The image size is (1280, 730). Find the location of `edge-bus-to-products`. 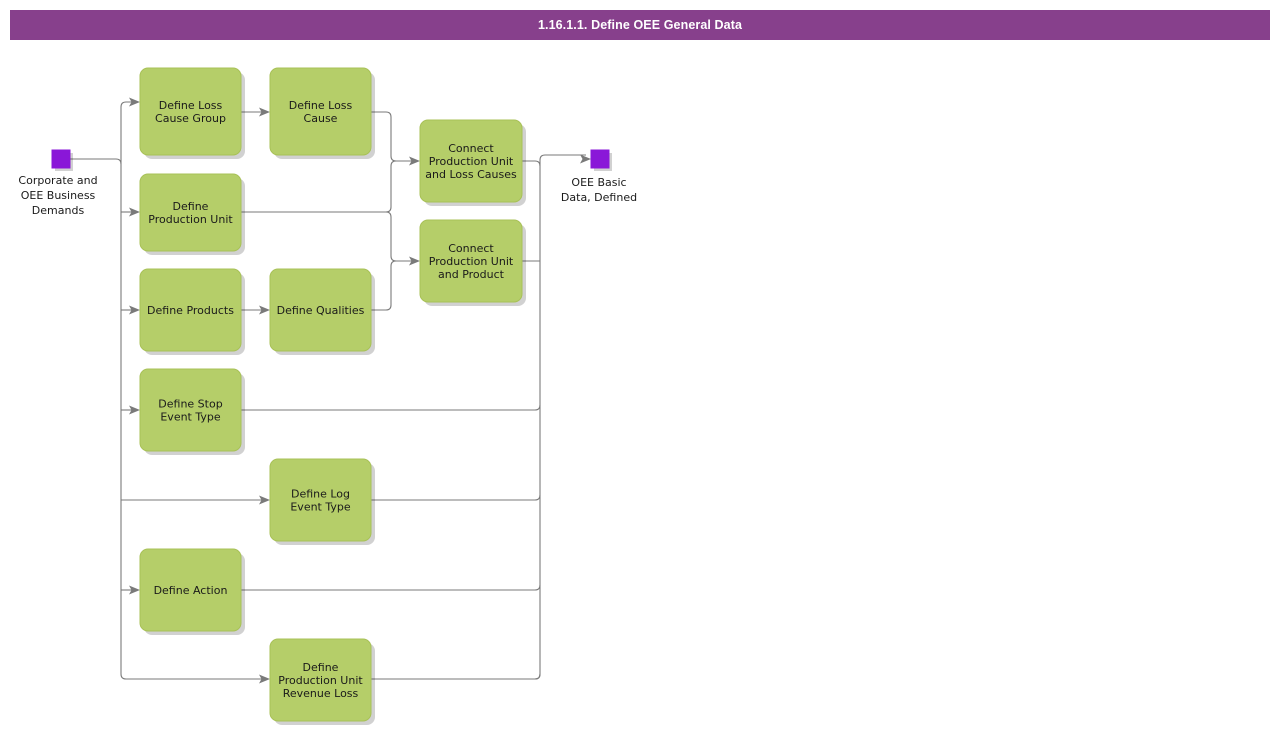

edge-bus-to-products is located at coordinates (130, 310).